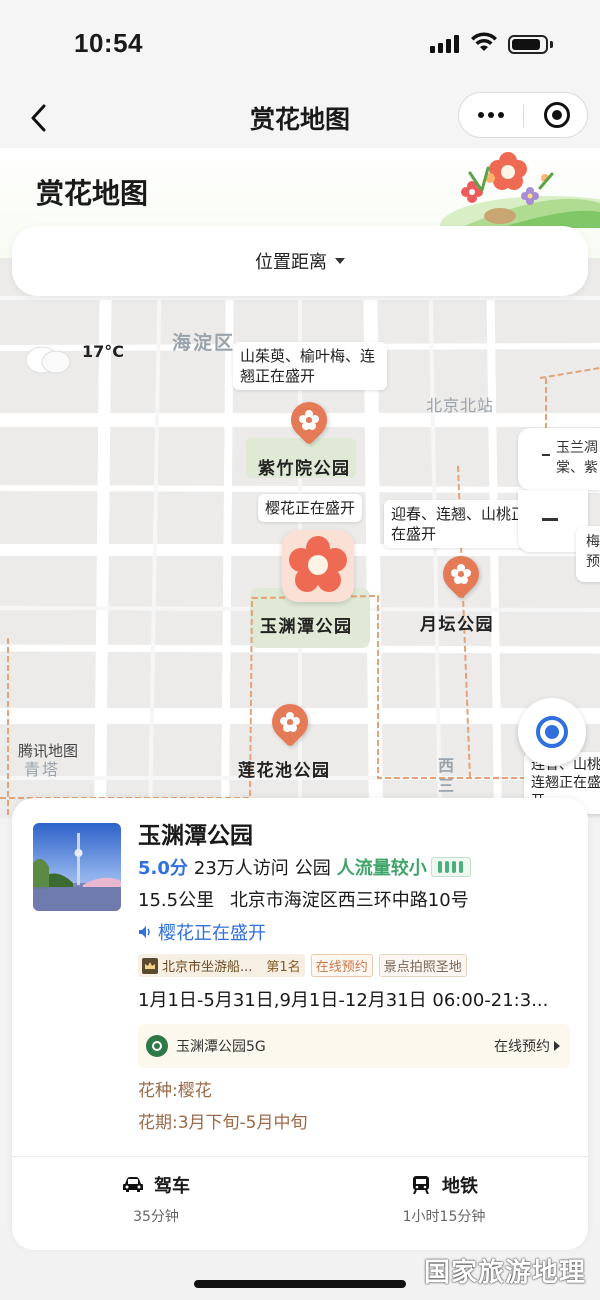 This screenshot has width=600, height=1300. Describe the element at coordinates (461, 524) in the screenshot. I see `bloom-callout: 迎春、连翘、山桃正 在盛开` at that location.